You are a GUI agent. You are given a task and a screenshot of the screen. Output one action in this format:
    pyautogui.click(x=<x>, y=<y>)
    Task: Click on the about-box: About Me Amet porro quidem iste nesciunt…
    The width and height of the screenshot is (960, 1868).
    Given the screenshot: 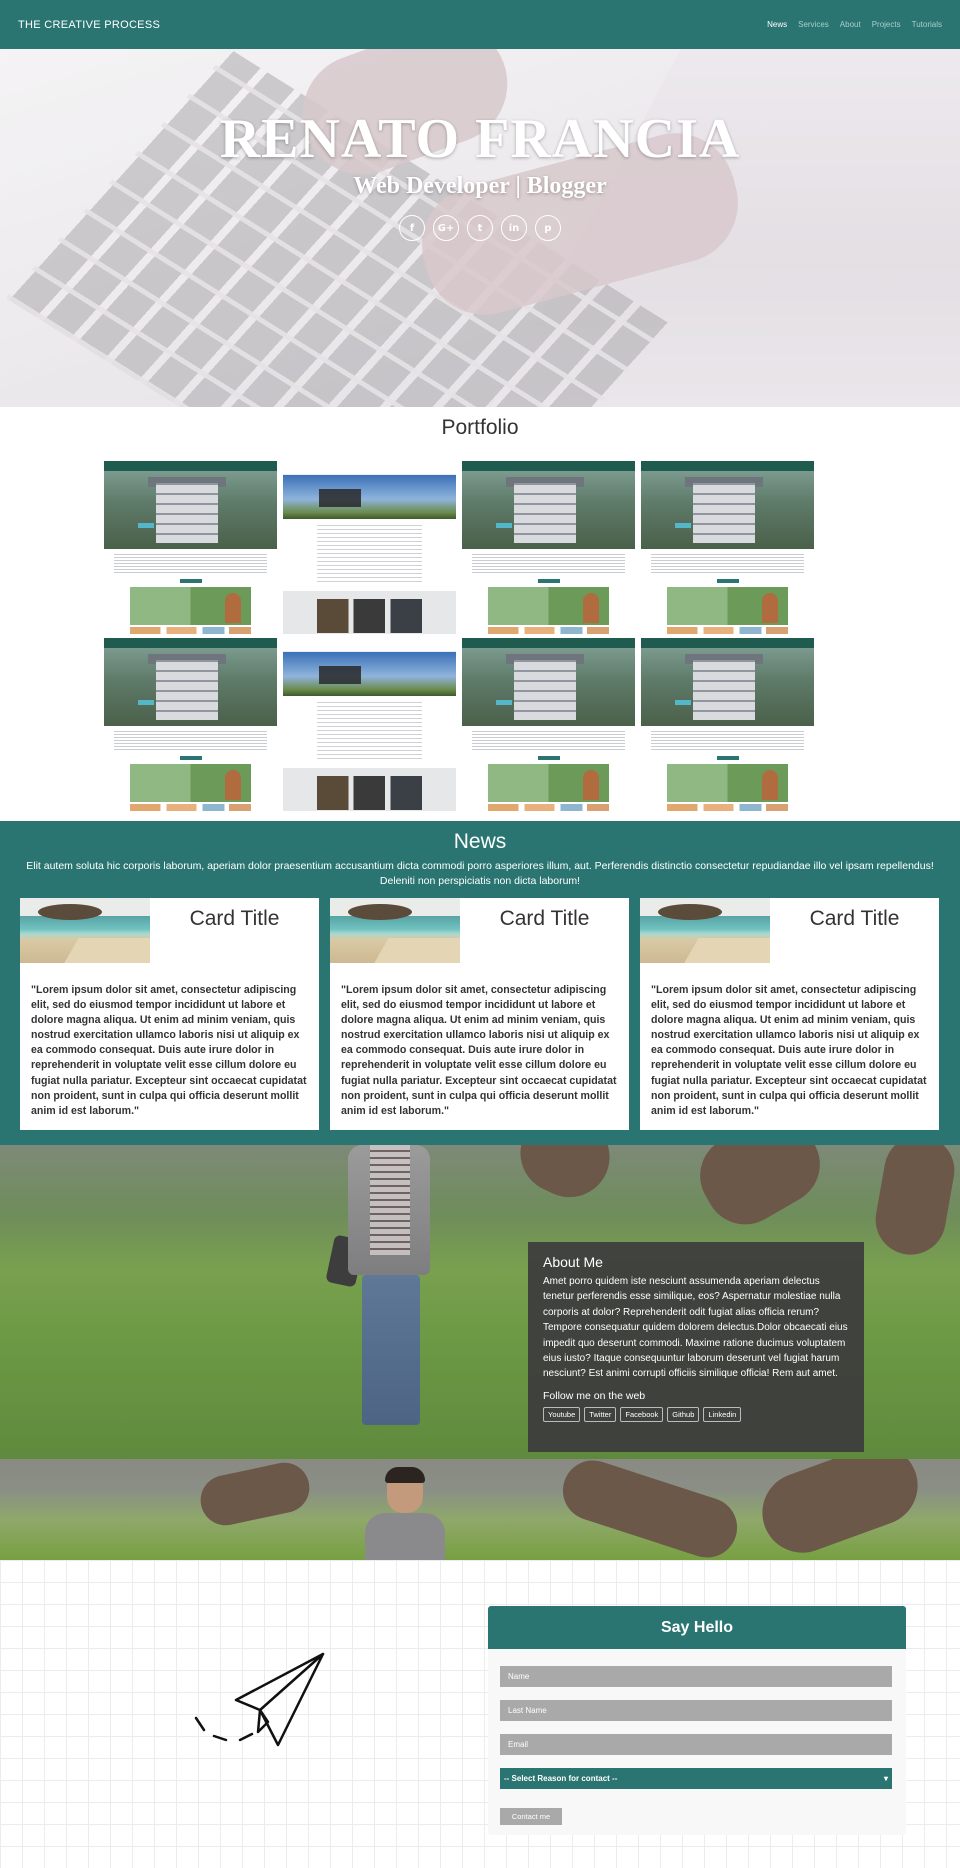 What is the action you would take?
    pyautogui.click(x=696, y=1347)
    